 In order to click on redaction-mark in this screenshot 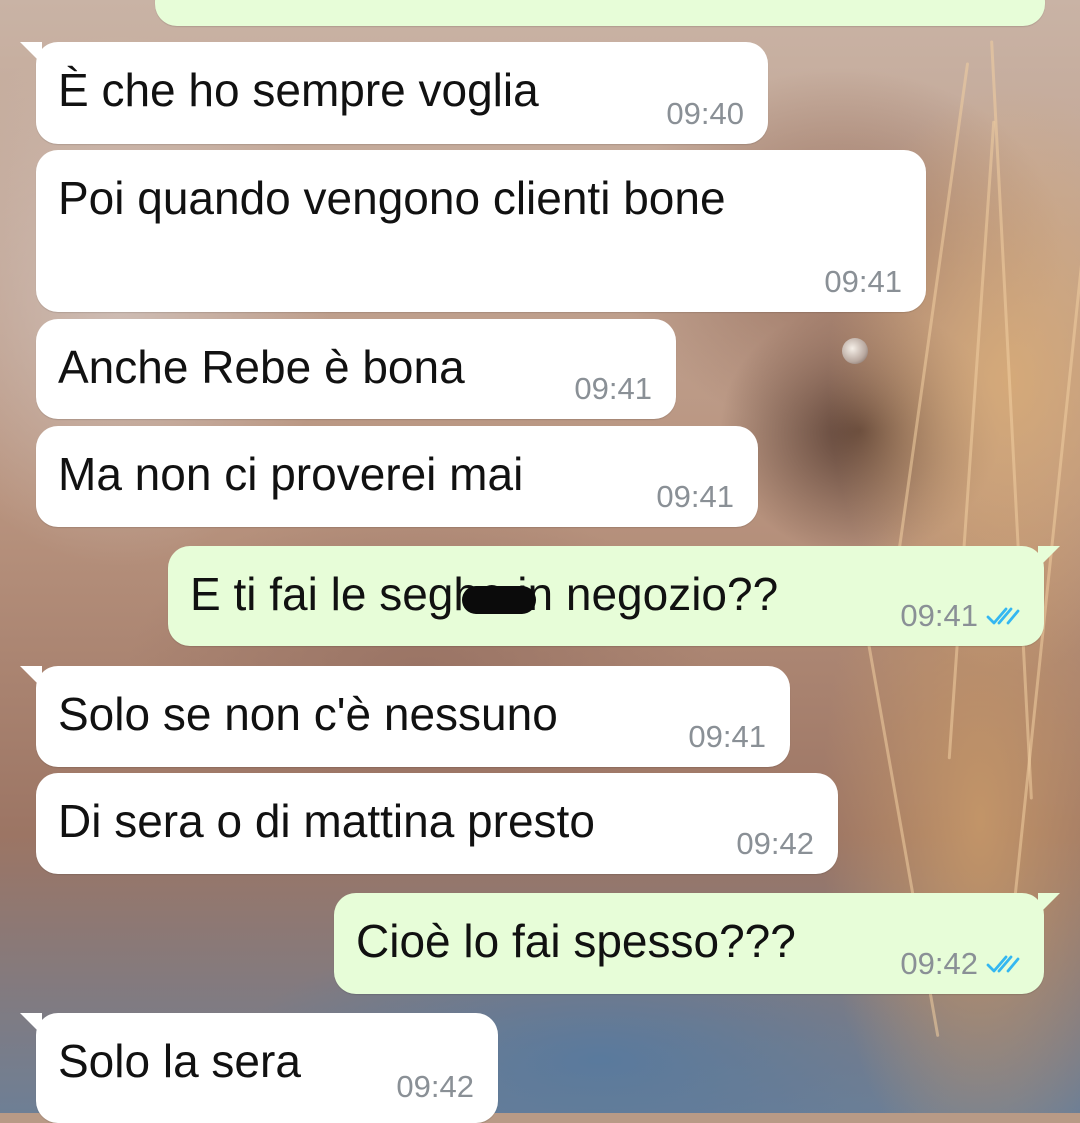, I will do `click(499, 600)`.